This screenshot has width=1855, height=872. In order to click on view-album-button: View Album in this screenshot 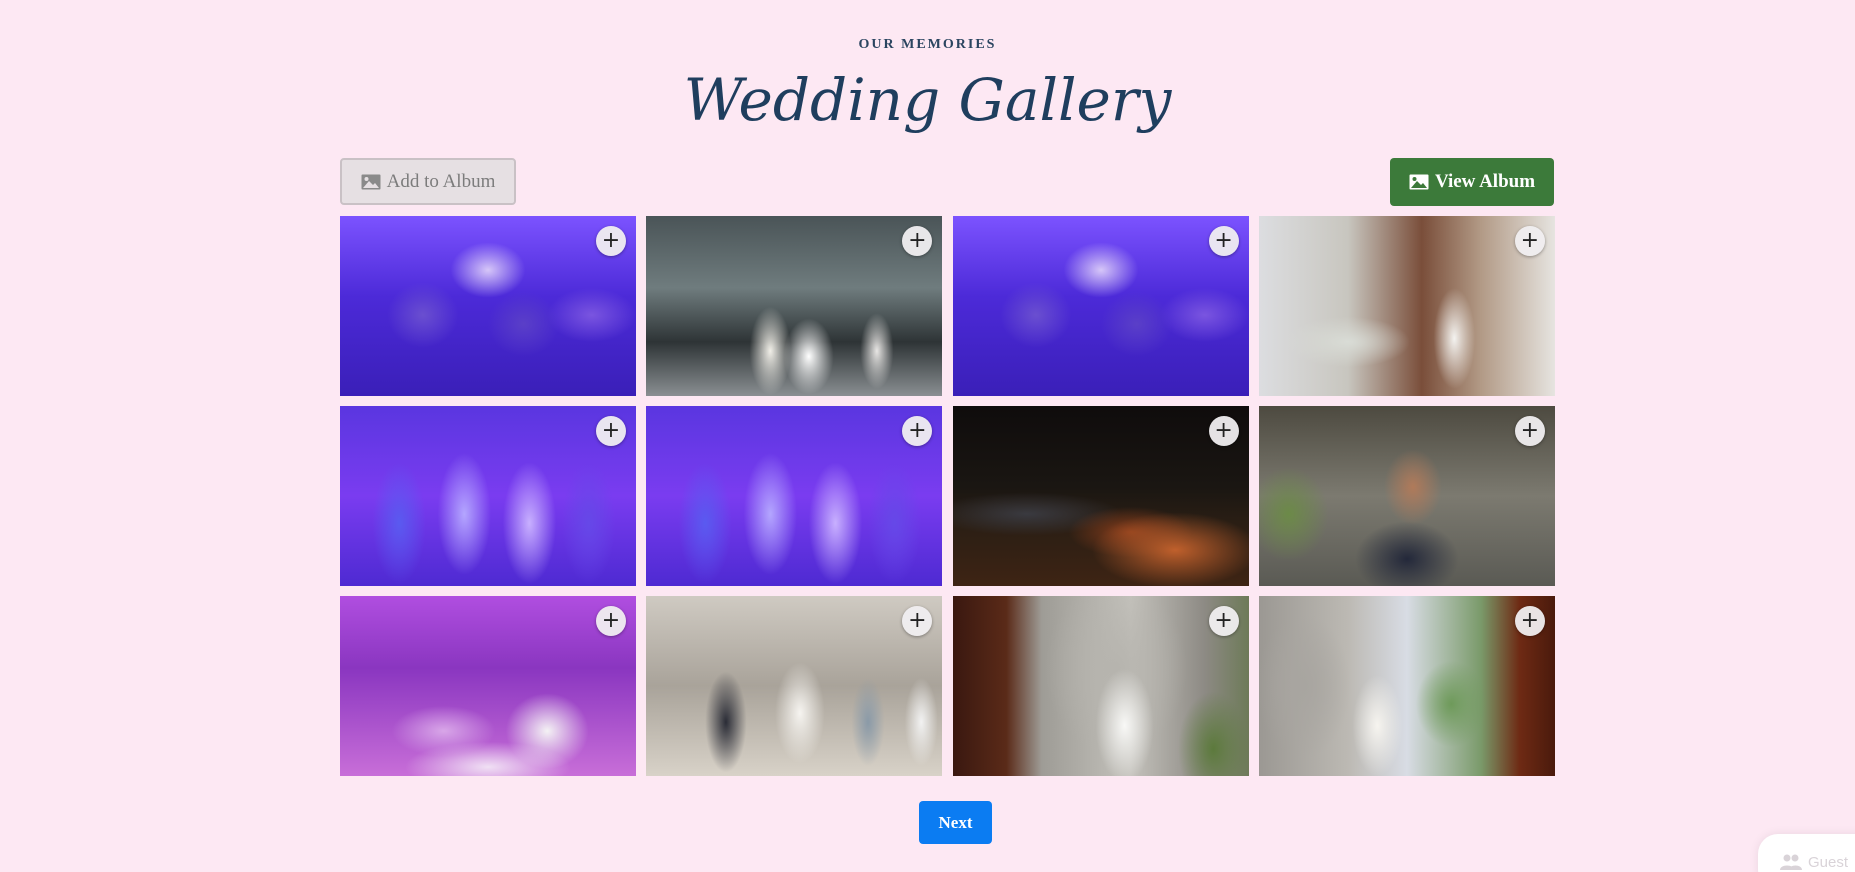, I will do `click(1472, 182)`.